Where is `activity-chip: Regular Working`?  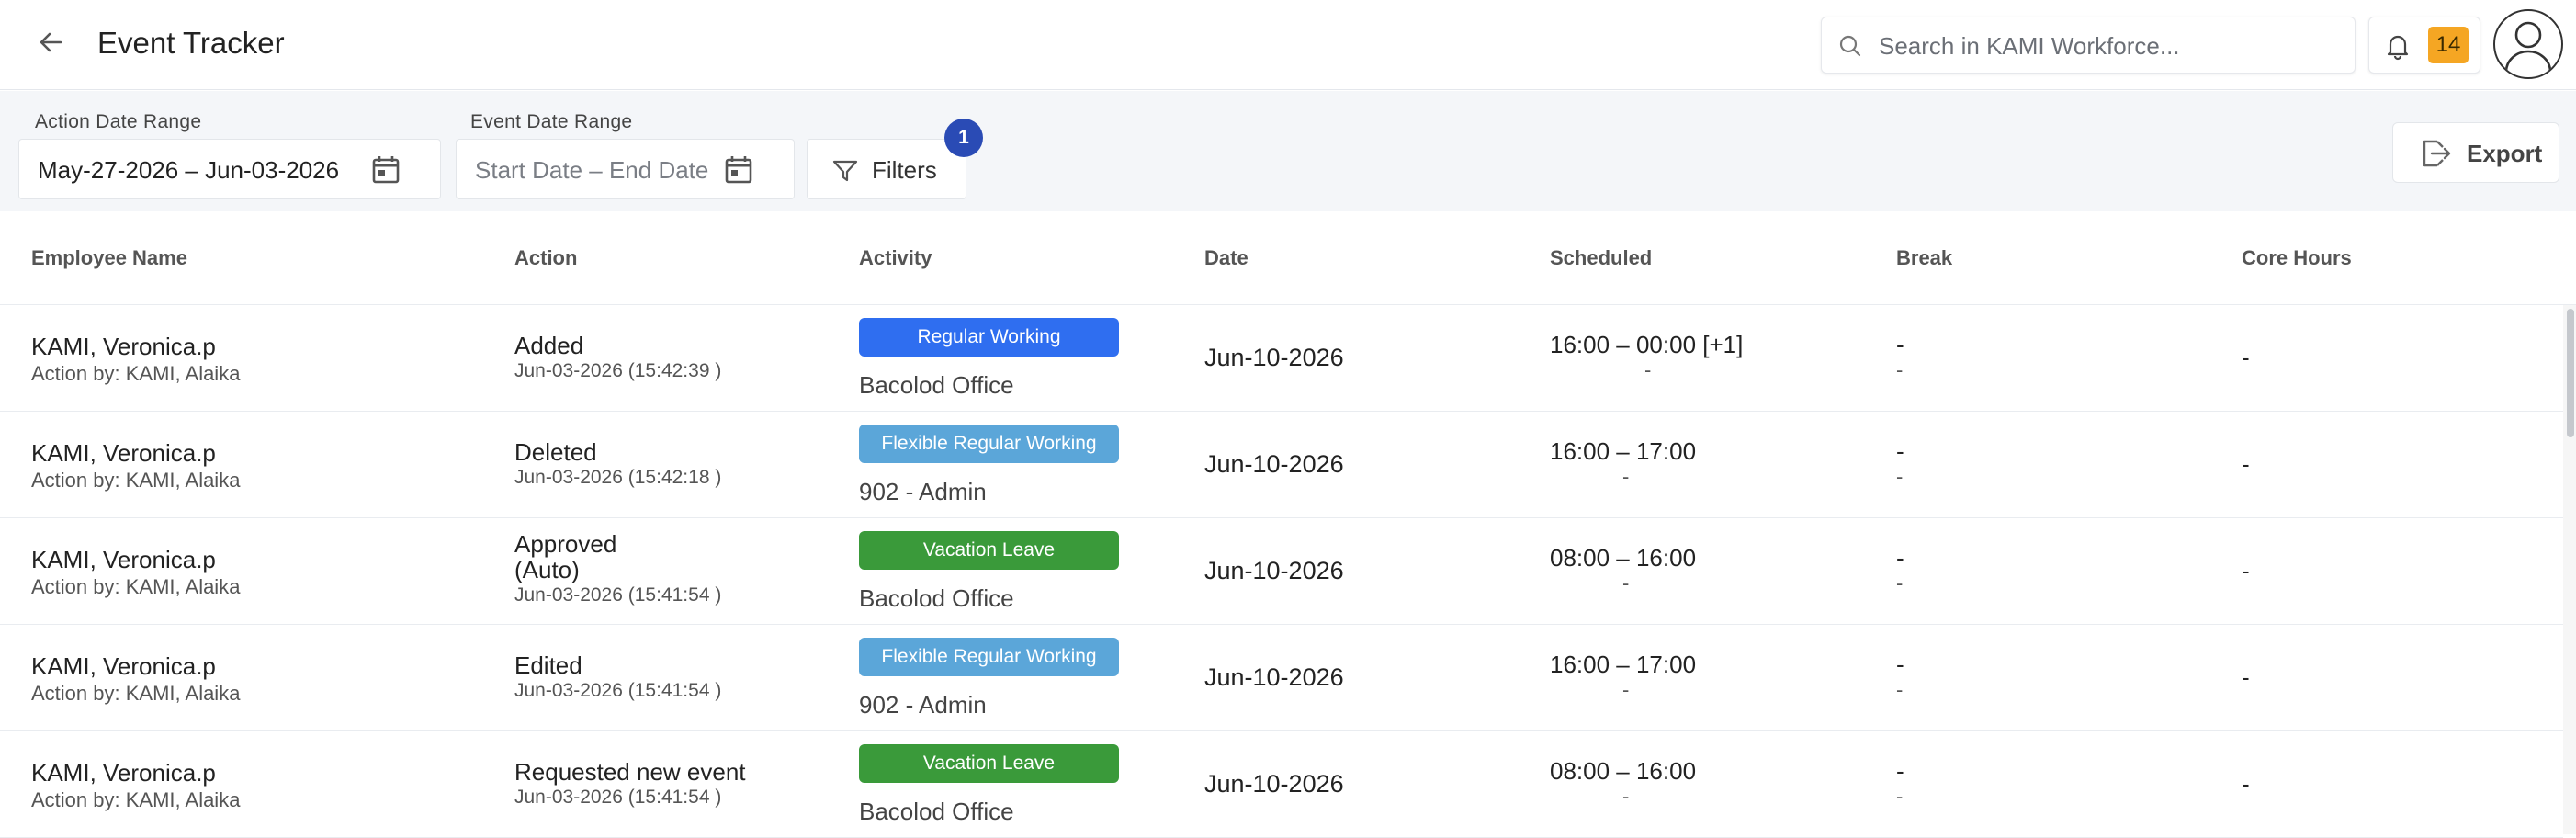 activity-chip: Regular Working is located at coordinates (989, 337).